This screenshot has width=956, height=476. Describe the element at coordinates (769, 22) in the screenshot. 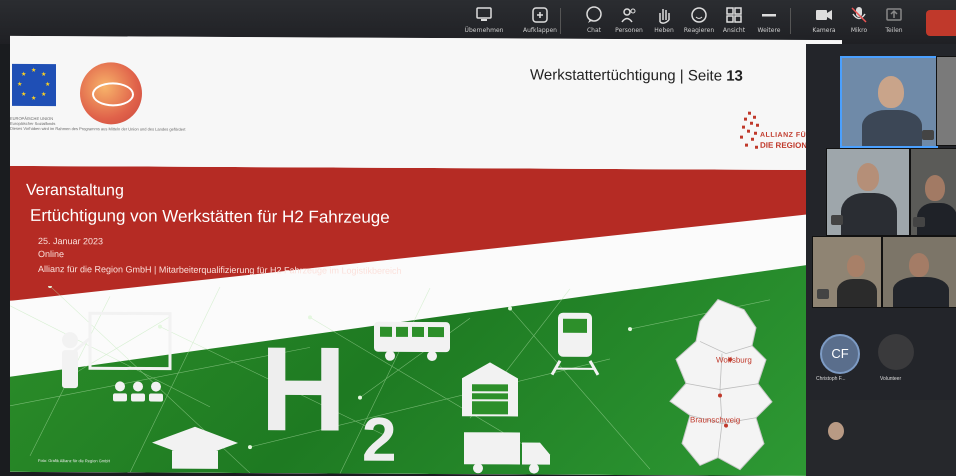

I see `toolbar-button-more: Weitere` at that location.